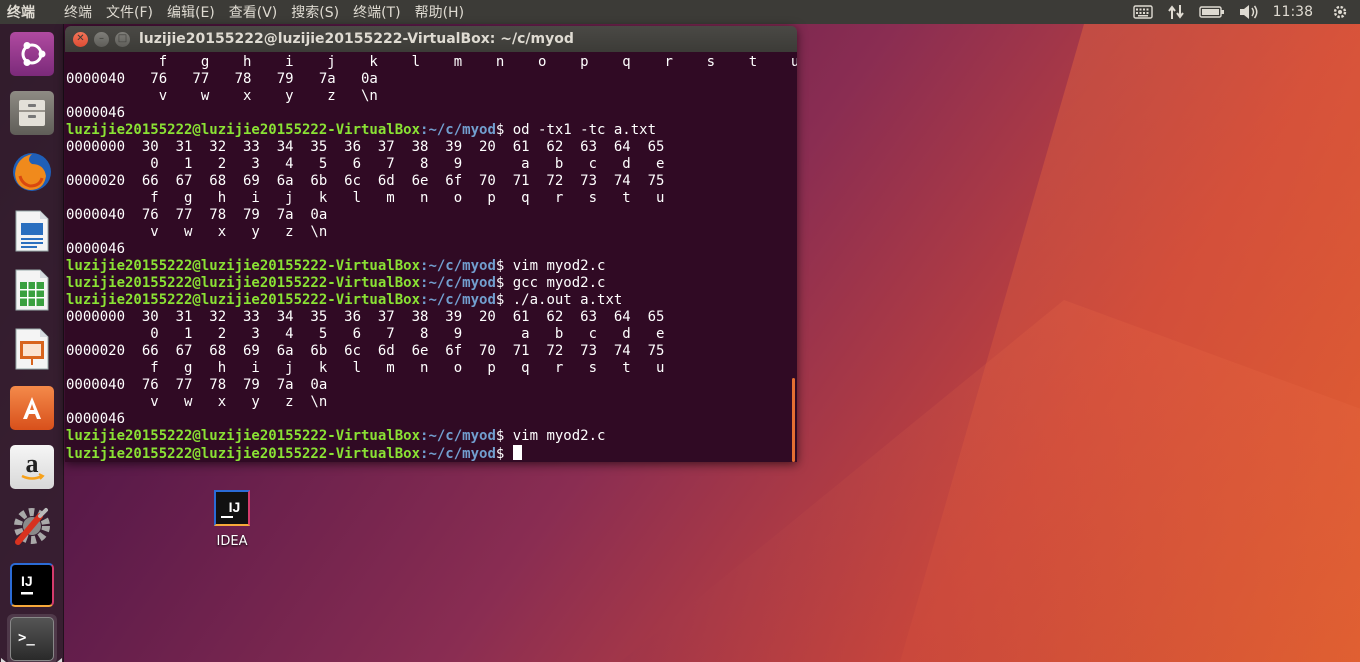 The image size is (1360, 662). What do you see at coordinates (232, 541) in the screenshot?
I see `desktop-icon-label: IDEA` at bounding box center [232, 541].